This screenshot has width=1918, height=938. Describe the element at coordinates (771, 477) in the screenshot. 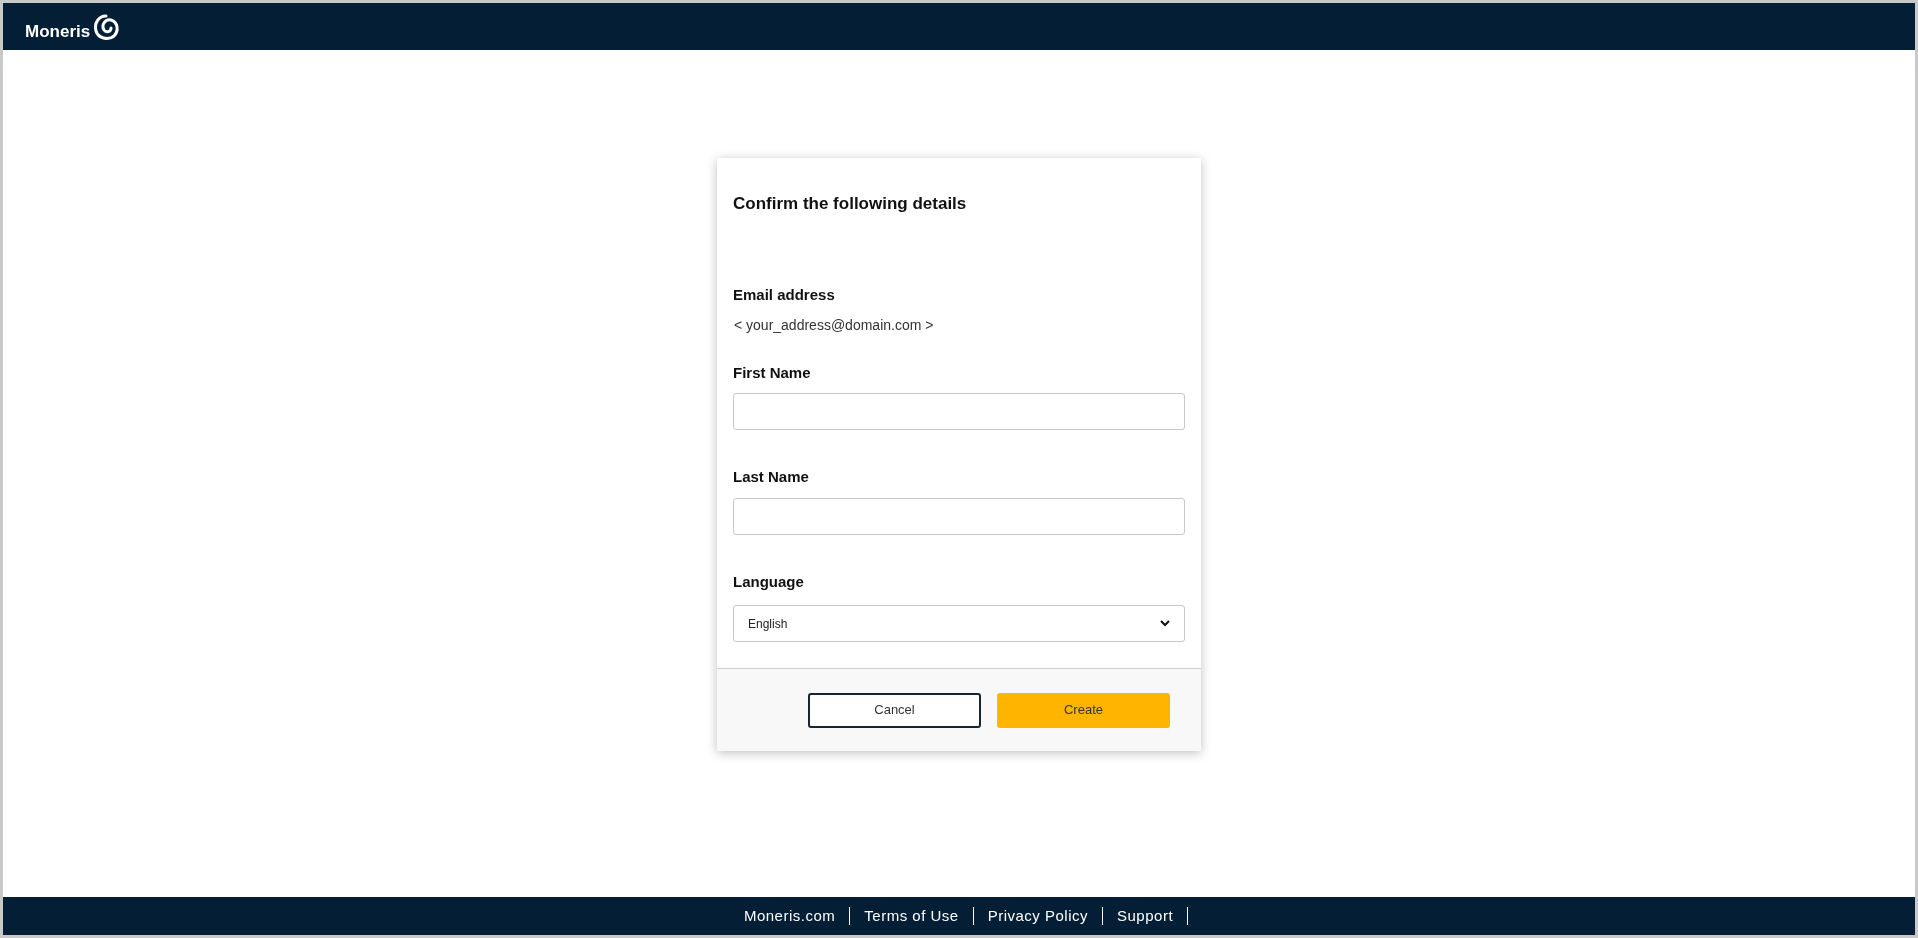

I see `field-label: Last Name` at that location.